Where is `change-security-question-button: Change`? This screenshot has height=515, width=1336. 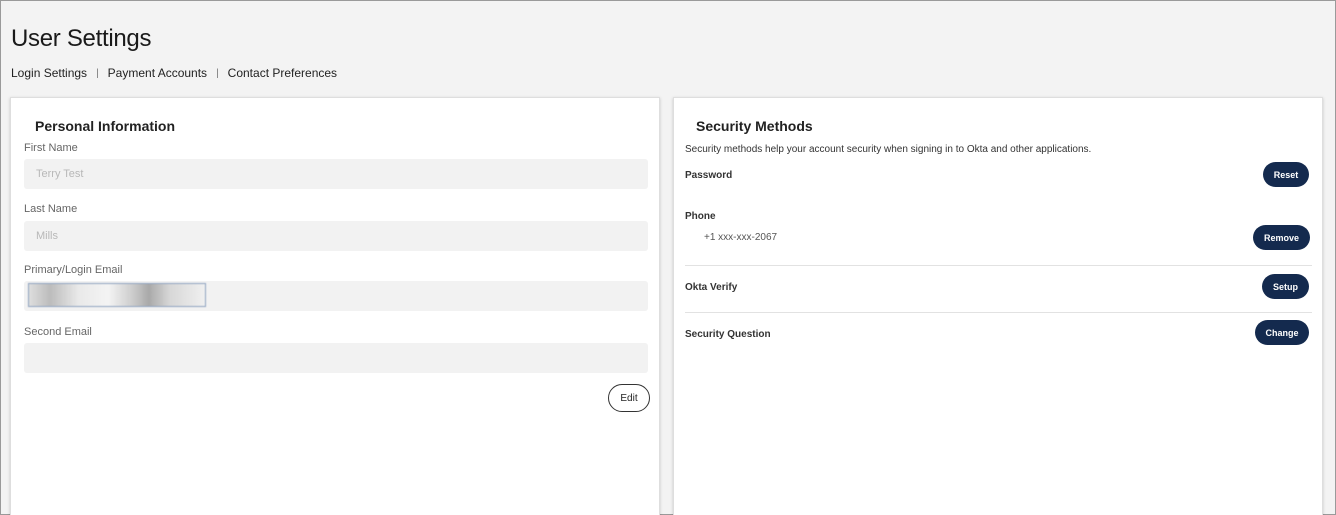
change-security-question-button: Change is located at coordinates (1282, 332).